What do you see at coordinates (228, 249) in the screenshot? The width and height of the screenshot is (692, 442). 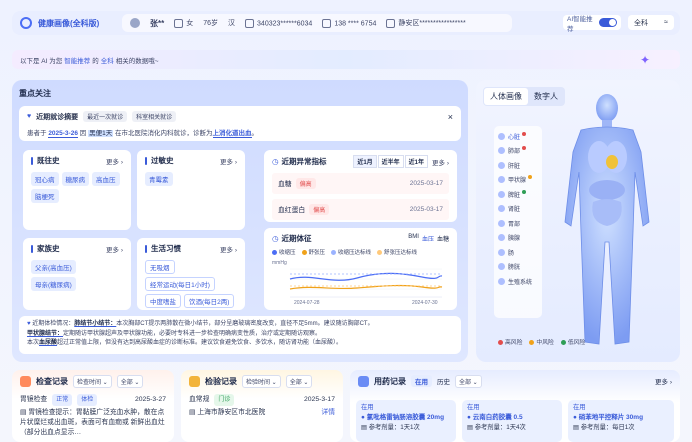 I see `lifestyle-more: 更多 ›` at bounding box center [228, 249].